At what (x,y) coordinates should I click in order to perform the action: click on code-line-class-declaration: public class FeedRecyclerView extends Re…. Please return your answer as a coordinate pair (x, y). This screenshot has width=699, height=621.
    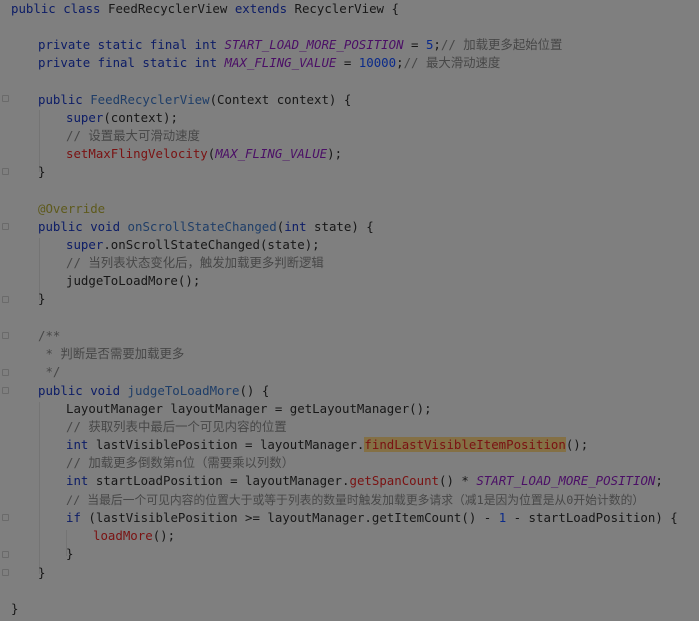
    Looking at the image, I should click on (205, 8).